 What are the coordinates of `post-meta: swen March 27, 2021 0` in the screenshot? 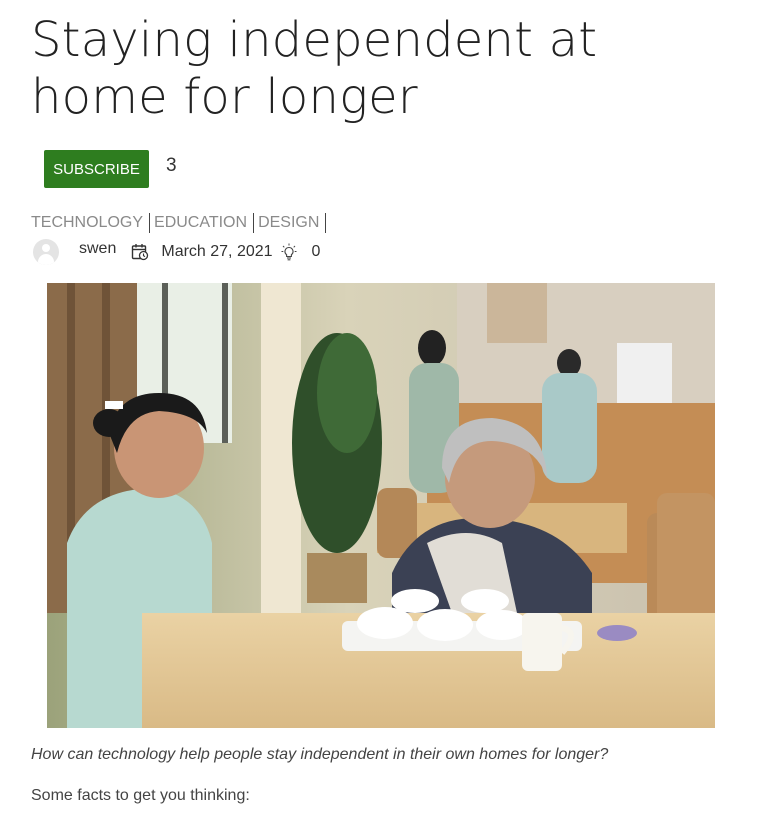 It's located at (176, 252).